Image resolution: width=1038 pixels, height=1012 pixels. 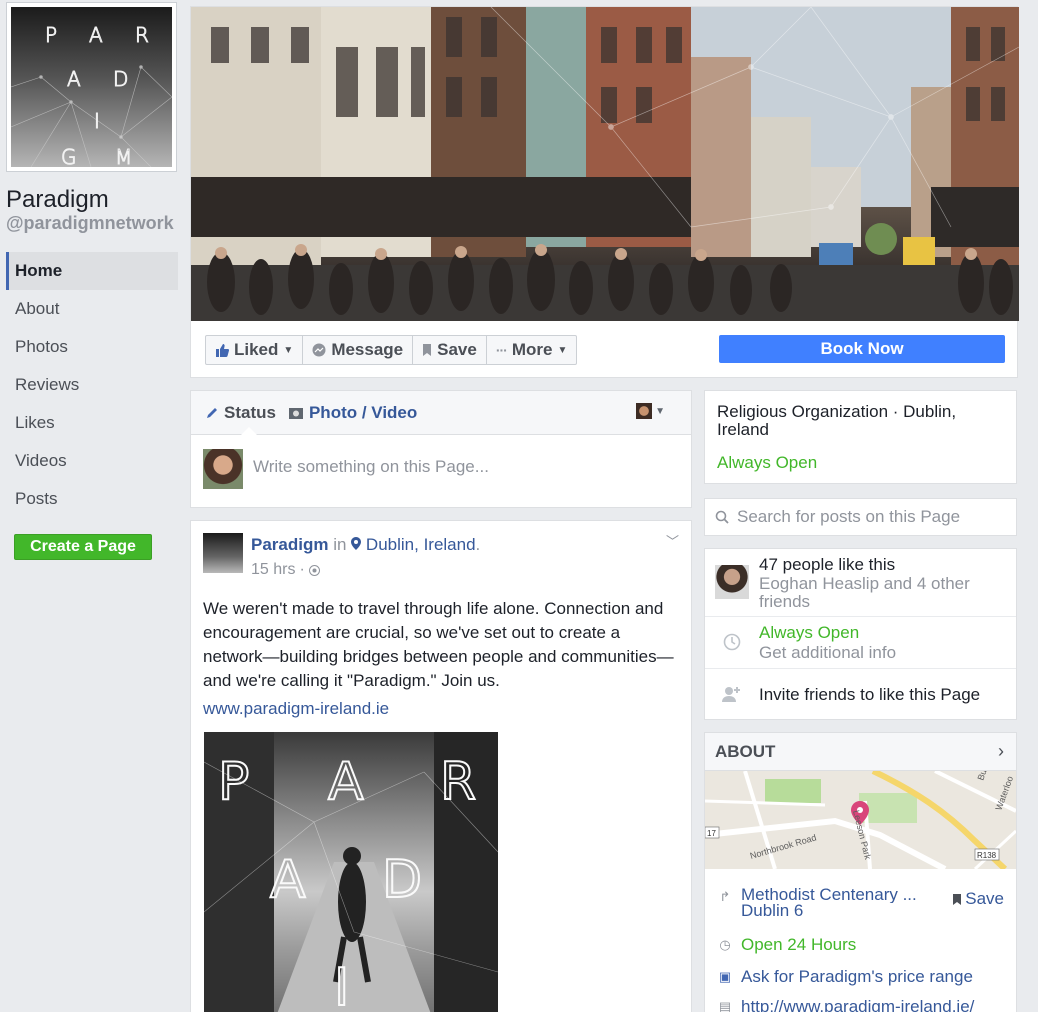 What do you see at coordinates (862, 349) in the screenshot?
I see `book-now-button: Book Now` at bounding box center [862, 349].